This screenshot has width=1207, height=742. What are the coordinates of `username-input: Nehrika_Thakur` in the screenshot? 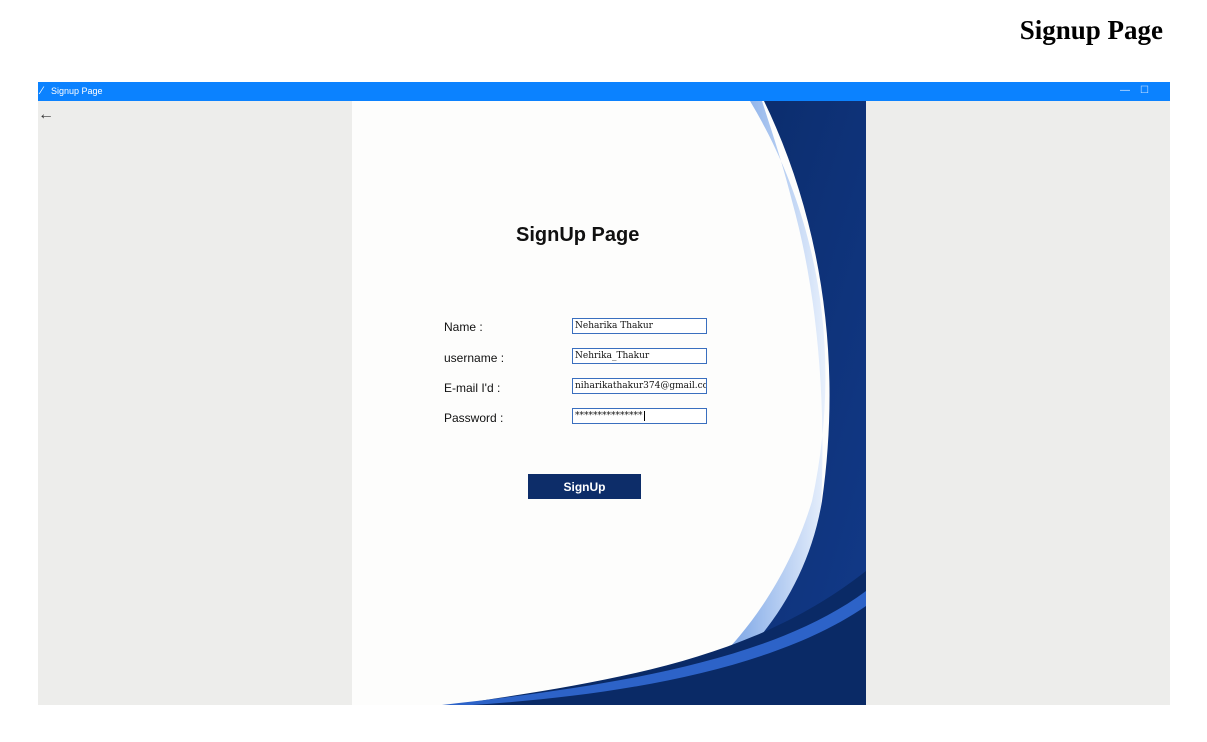 It's located at (639, 356).